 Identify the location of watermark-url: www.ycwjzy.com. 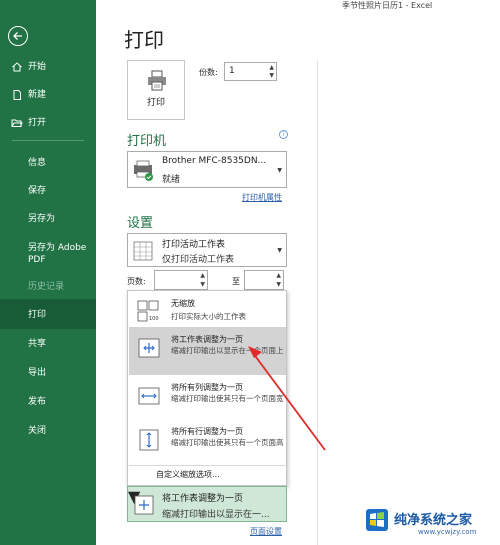
(447, 532).